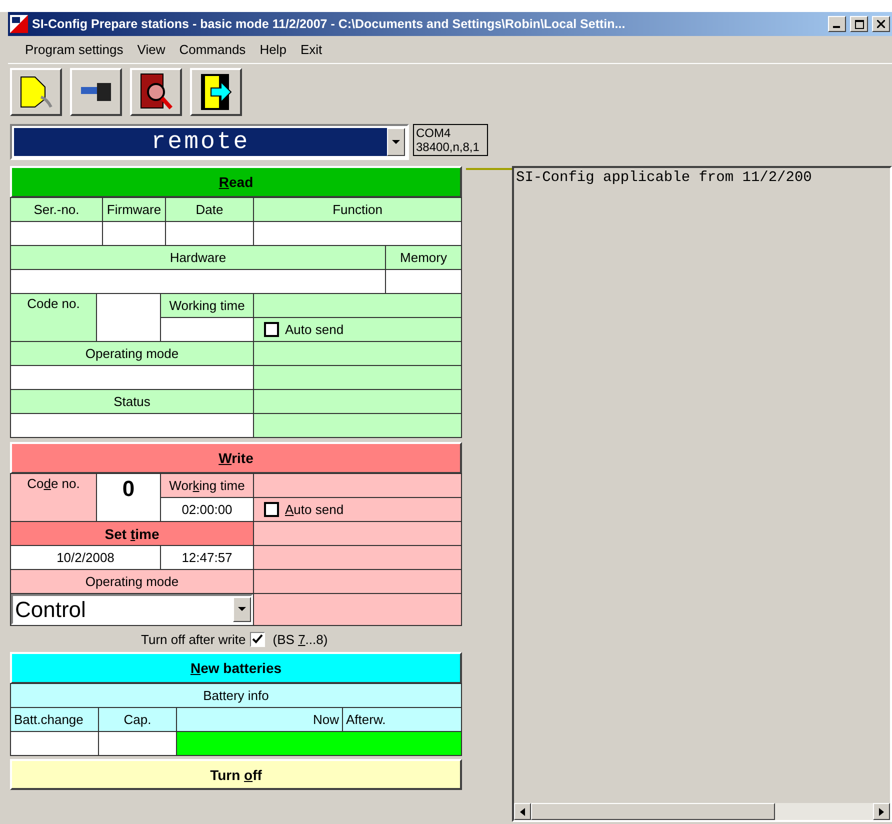  Describe the element at coordinates (311, 49) in the screenshot. I see `menu-item: Exit` at that location.